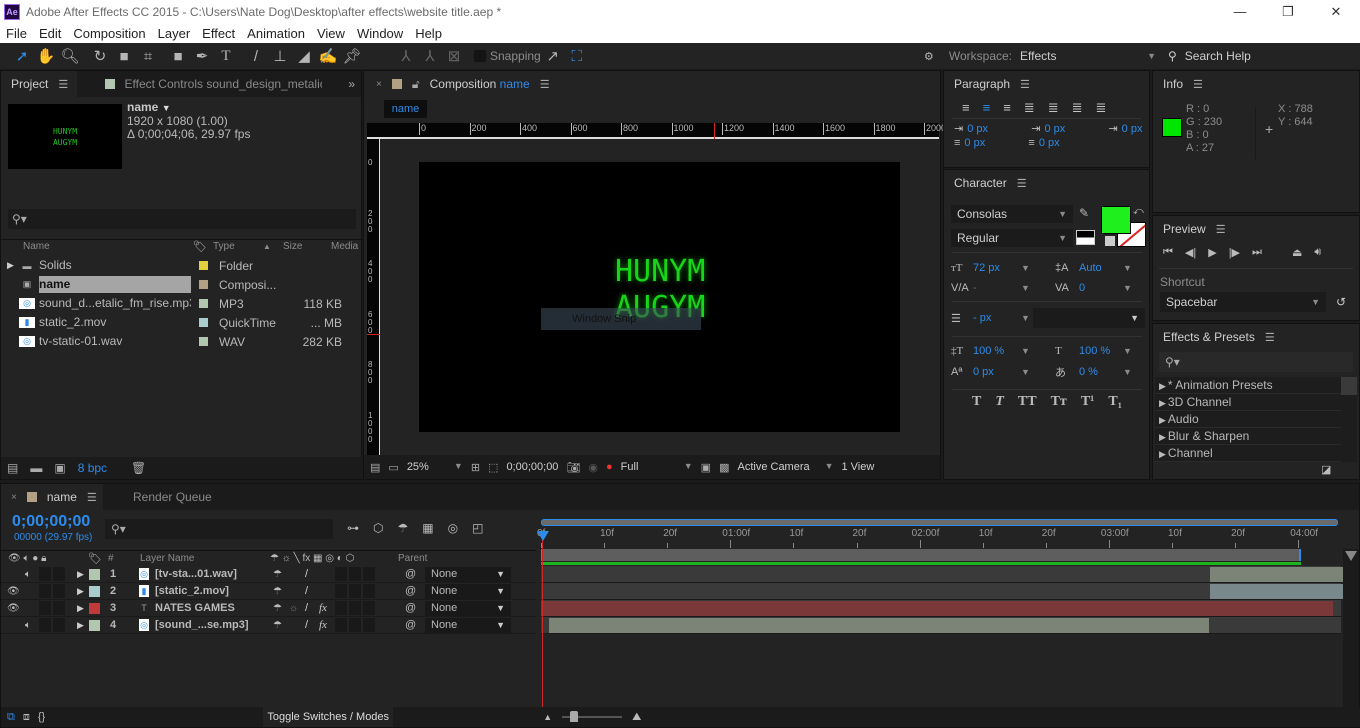 This screenshot has width=1360, height=728. What do you see at coordinates (427, 528) in the screenshot?
I see `frame-blending-icon: ▦` at bounding box center [427, 528].